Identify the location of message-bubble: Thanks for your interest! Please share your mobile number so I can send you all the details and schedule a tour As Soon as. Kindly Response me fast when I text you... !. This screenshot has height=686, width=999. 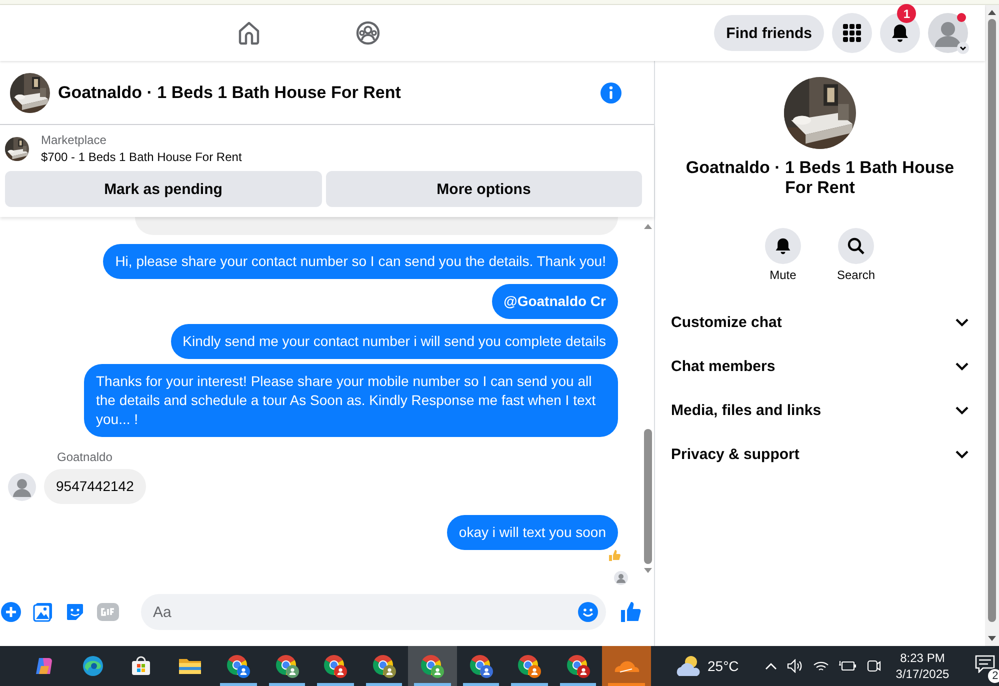
(351, 400).